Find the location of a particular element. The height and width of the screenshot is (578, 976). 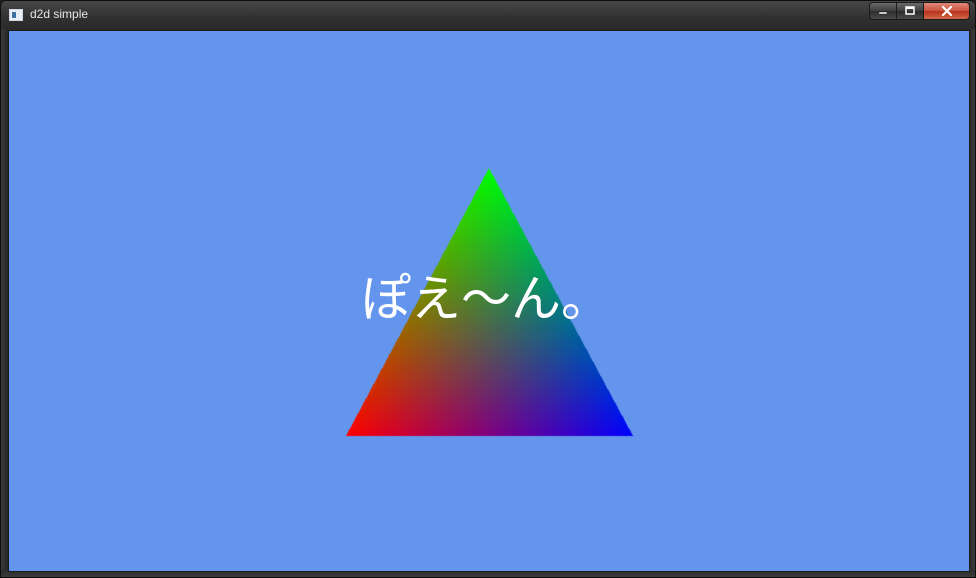

window-border-left is located at coordinates (4, 299).